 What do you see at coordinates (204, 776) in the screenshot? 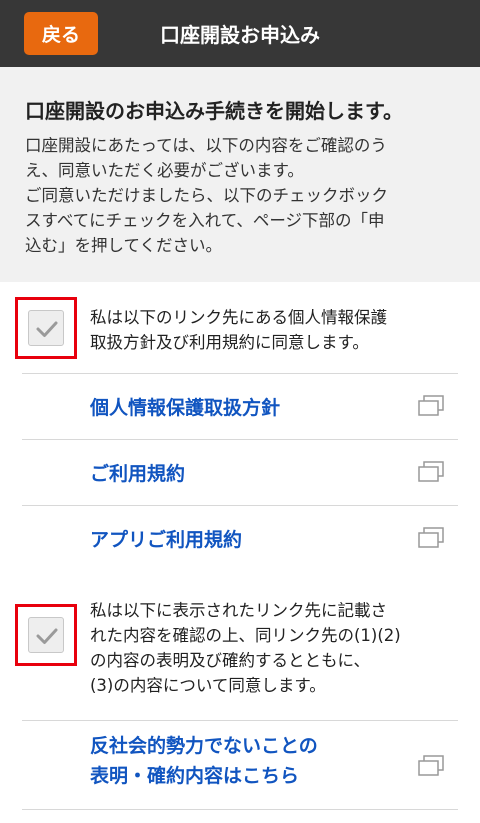
I see `link-label-line: 表明・確約内容はこちら` at bounding box center [204, 776].